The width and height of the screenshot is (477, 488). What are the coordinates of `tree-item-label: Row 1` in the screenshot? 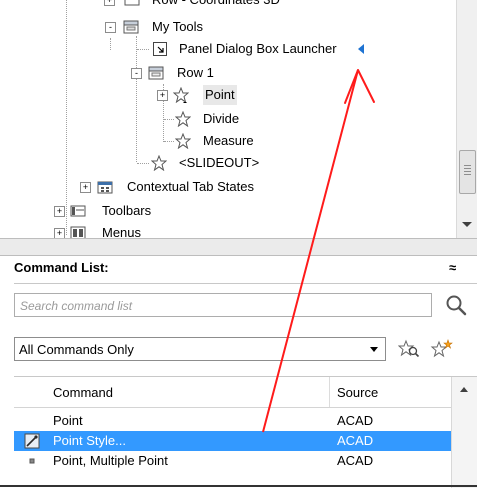 It's located at (195, 72).